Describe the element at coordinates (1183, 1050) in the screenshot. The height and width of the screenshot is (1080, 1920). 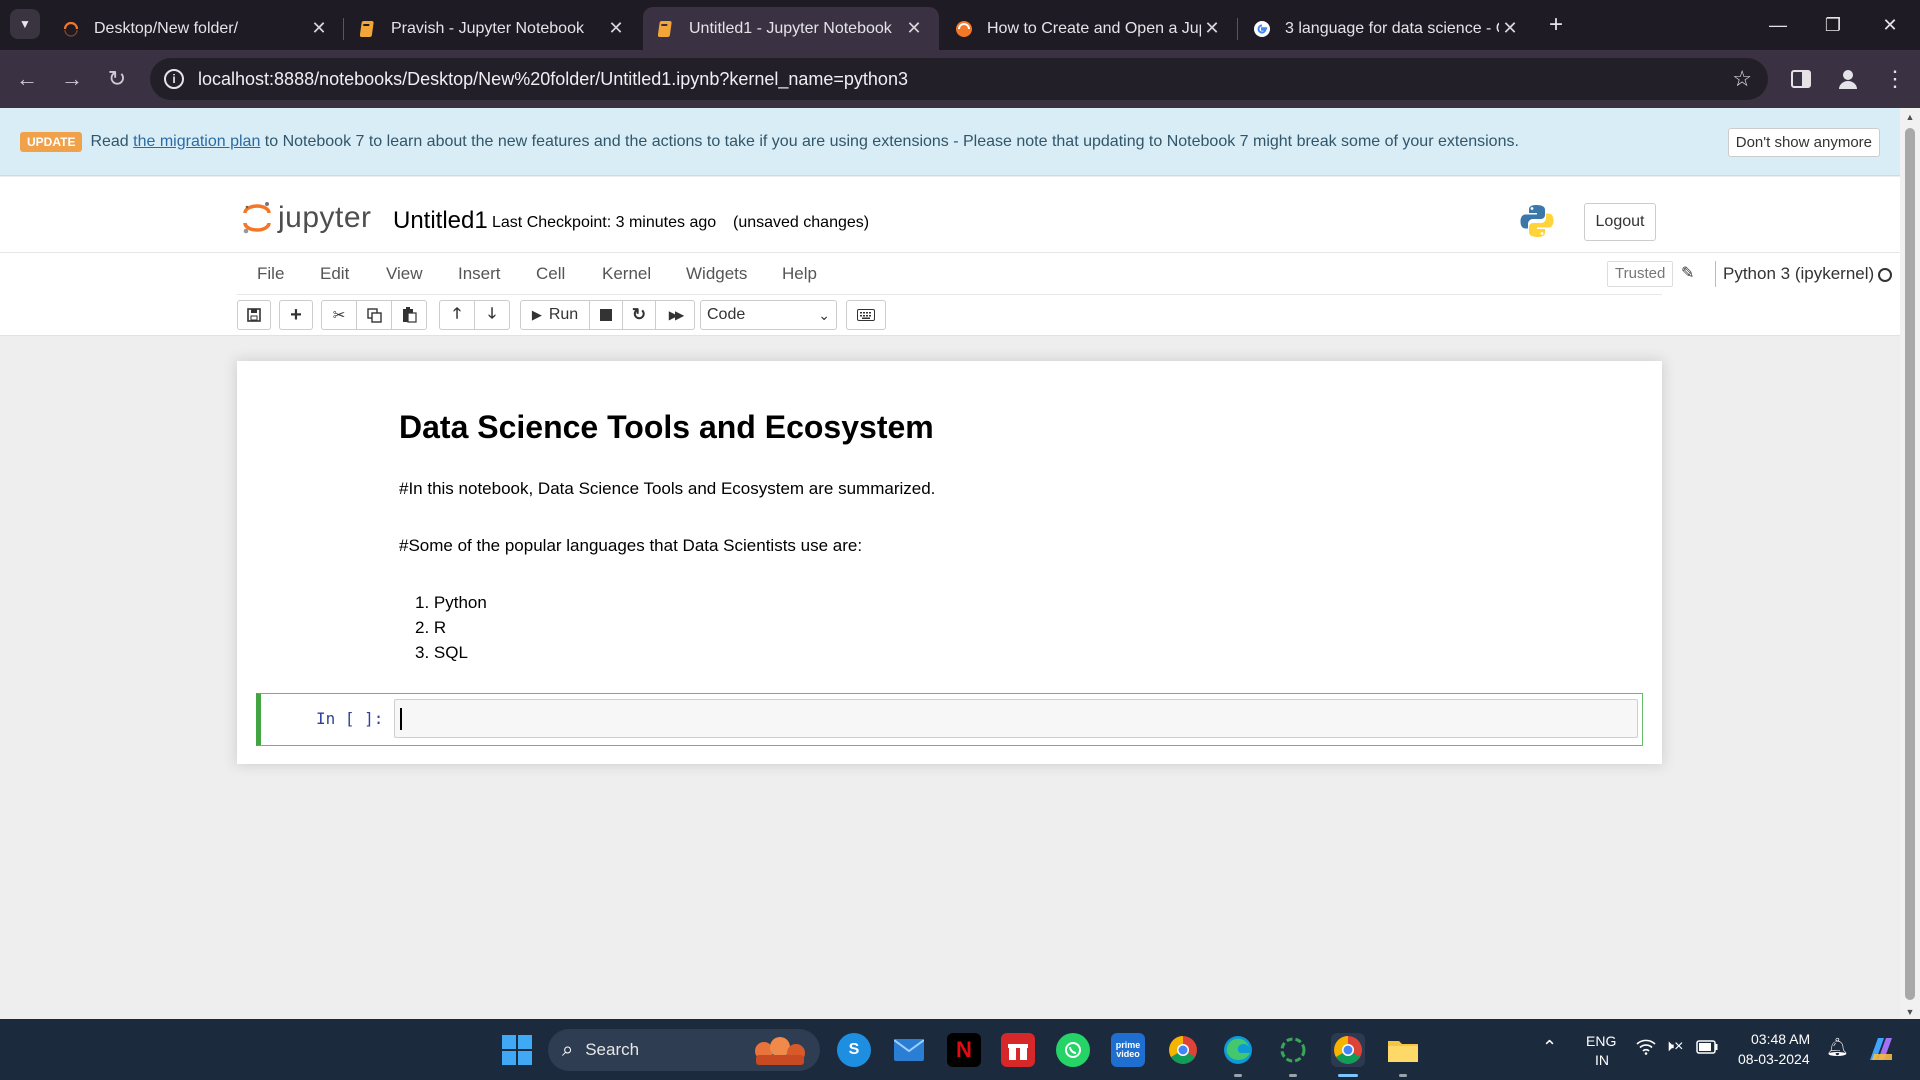
I see `chrome-icon` at that location.